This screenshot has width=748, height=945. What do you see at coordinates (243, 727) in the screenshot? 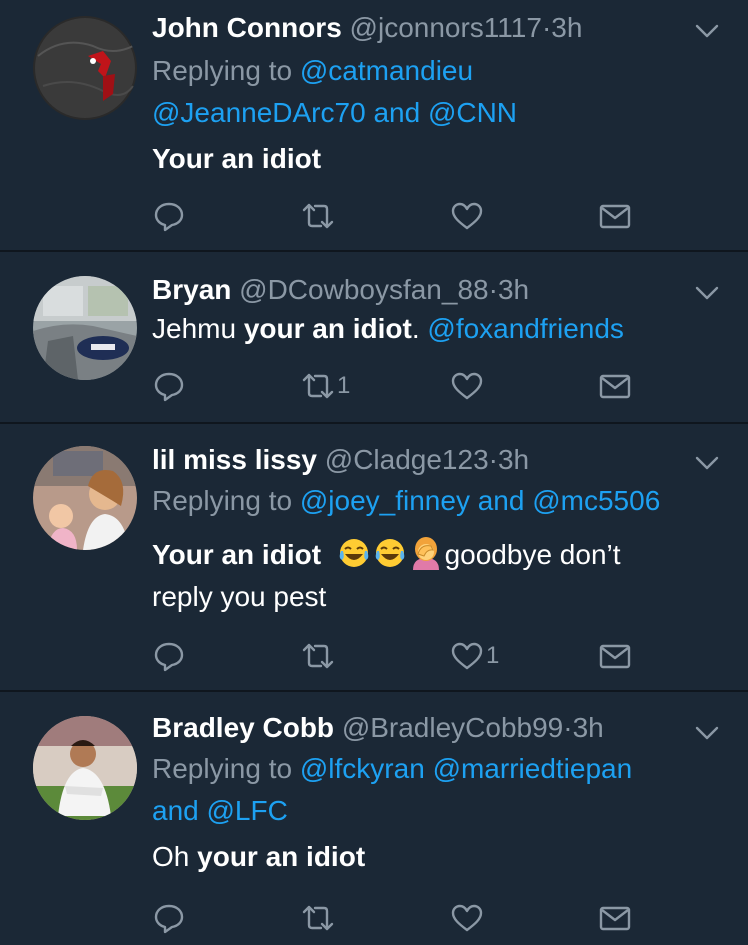
I see `display-name: Bradley Cobb` at bounding box center [243, 727].